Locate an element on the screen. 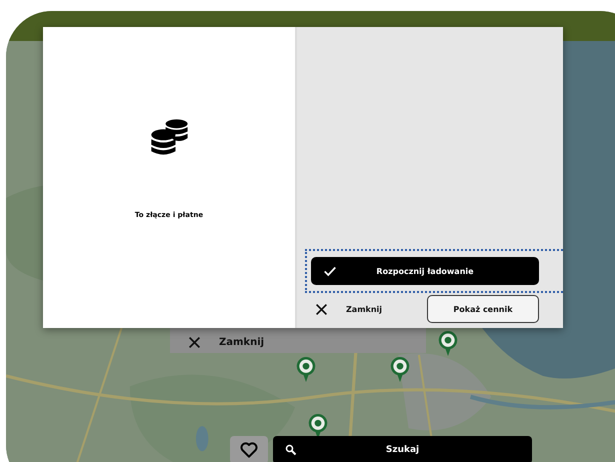  search-icon is located at coordinates (291, 450).